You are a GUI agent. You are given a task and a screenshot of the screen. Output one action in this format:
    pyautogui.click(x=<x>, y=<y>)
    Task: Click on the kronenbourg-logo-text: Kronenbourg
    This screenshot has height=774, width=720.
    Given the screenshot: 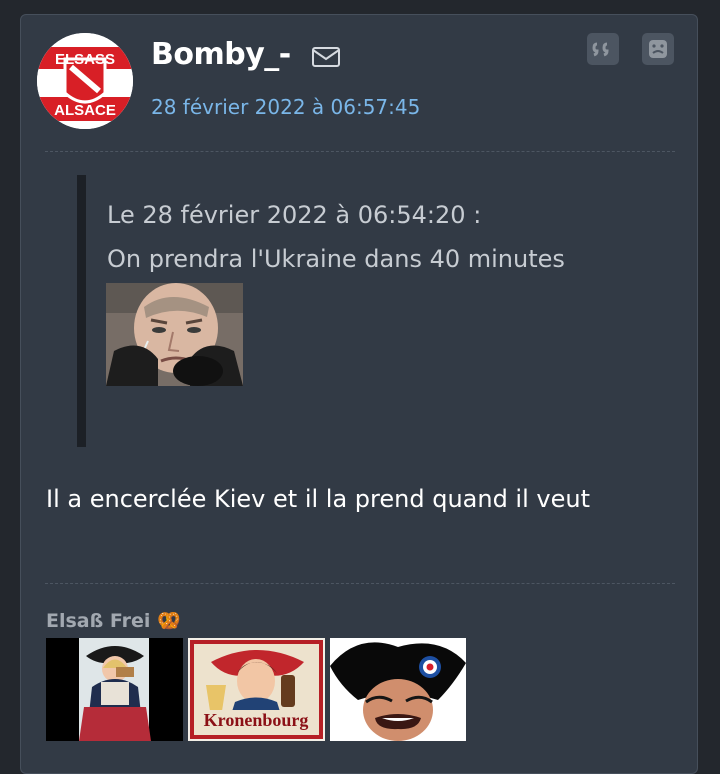 What is the action you would take?
    pyautogui.click(x=256, y=720)
    